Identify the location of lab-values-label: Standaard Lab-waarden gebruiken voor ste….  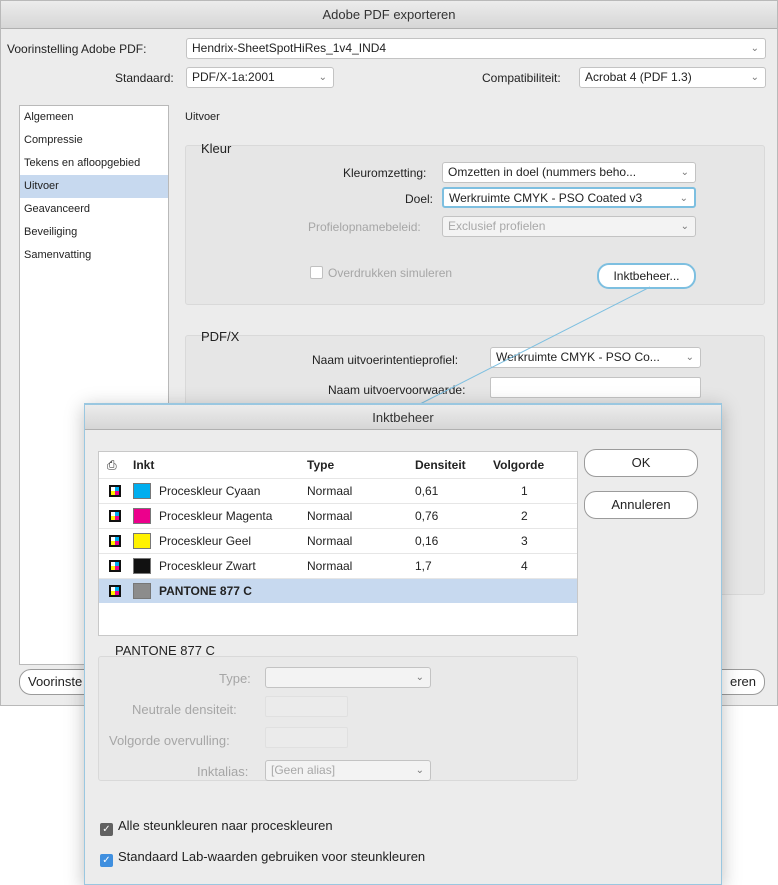
(272, 856).